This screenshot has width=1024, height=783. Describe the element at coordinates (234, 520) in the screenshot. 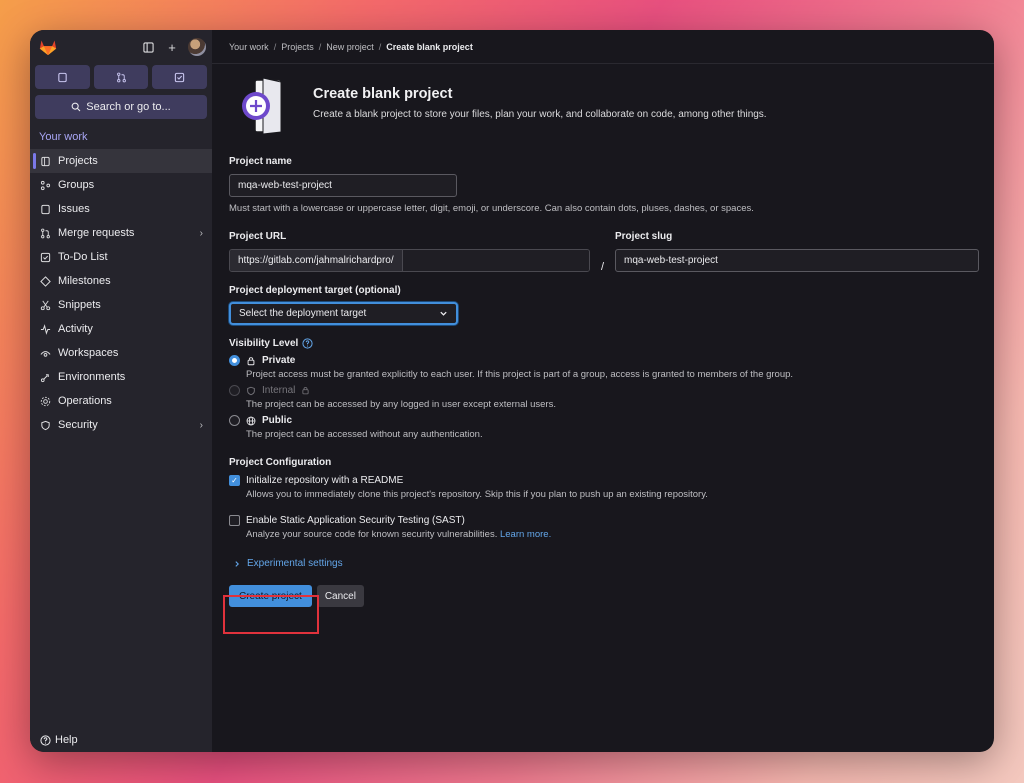

I see `sast-checkbox` at that location.